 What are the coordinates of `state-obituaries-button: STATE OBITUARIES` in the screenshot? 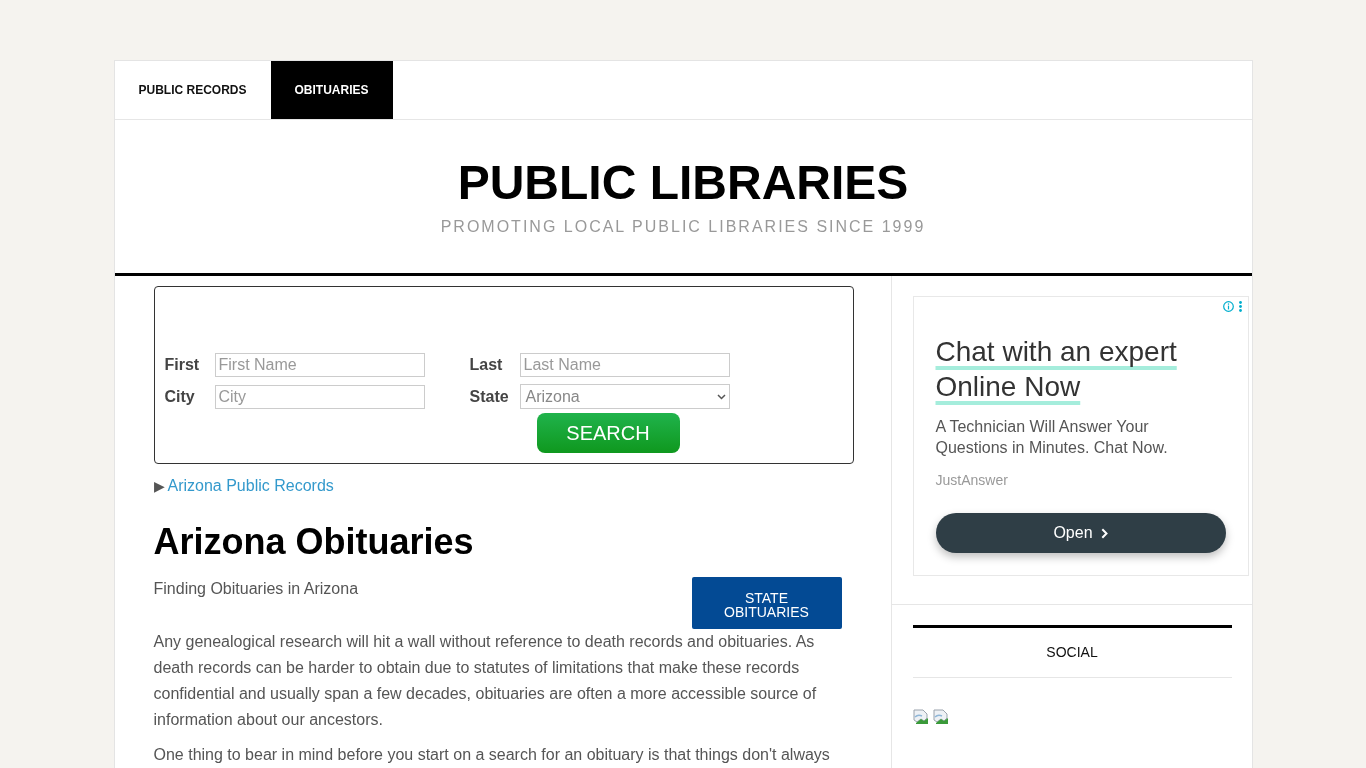 It's located at (766, 603).